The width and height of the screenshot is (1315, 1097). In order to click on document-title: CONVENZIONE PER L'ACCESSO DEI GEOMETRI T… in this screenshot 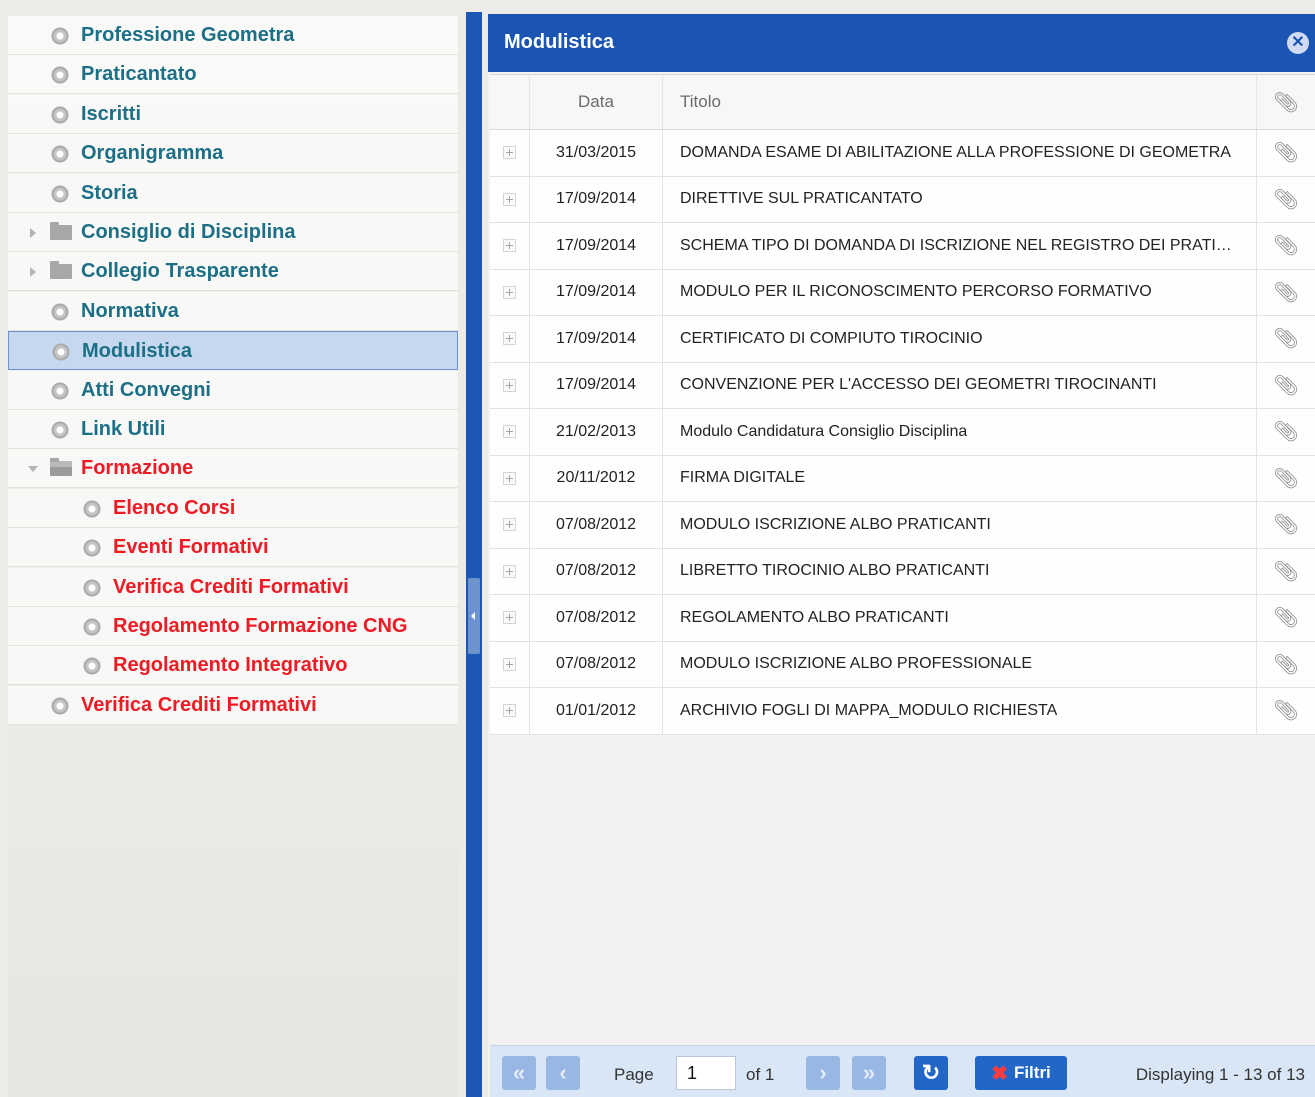, I will do `click(918, 385)`.